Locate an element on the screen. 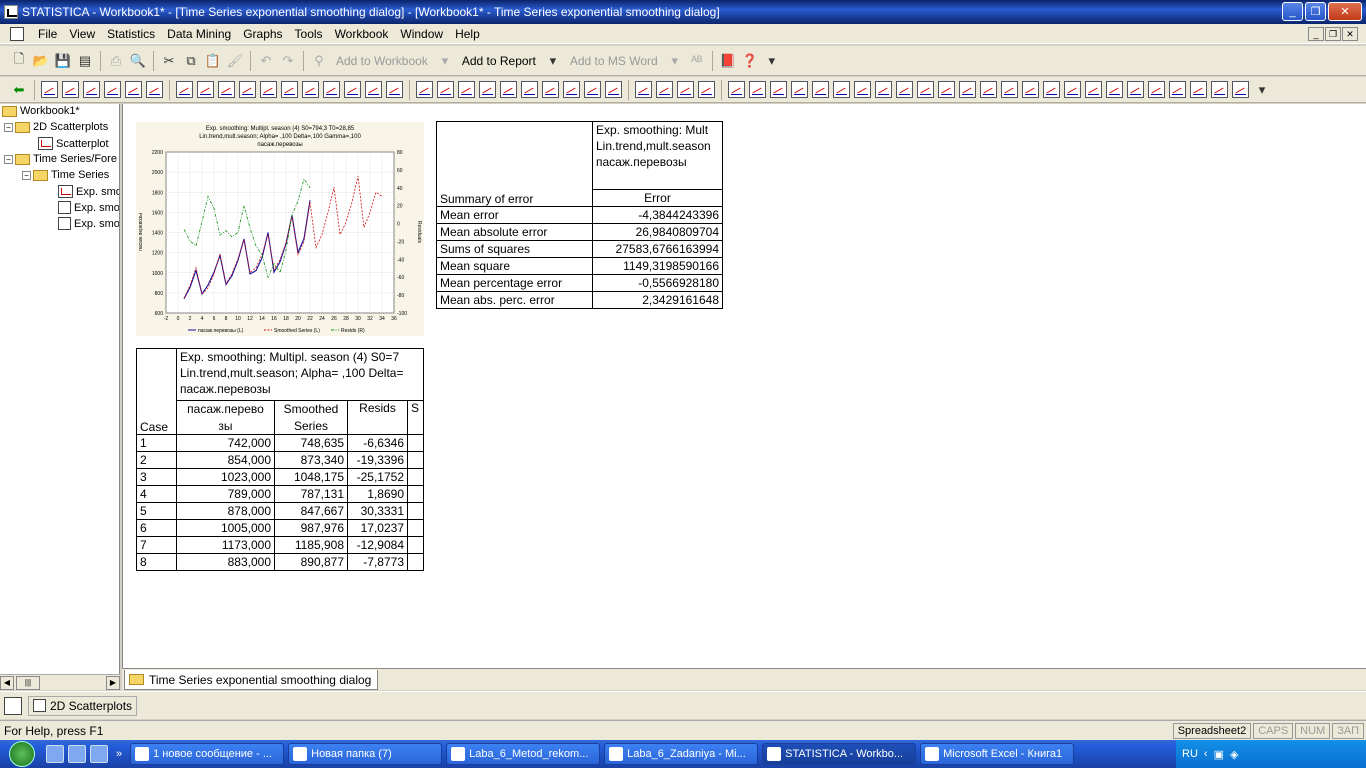 The height and width of the screenshot is (768, 1366). summary-row-value: 2,3429161648 is located at coordinates (657, 300).